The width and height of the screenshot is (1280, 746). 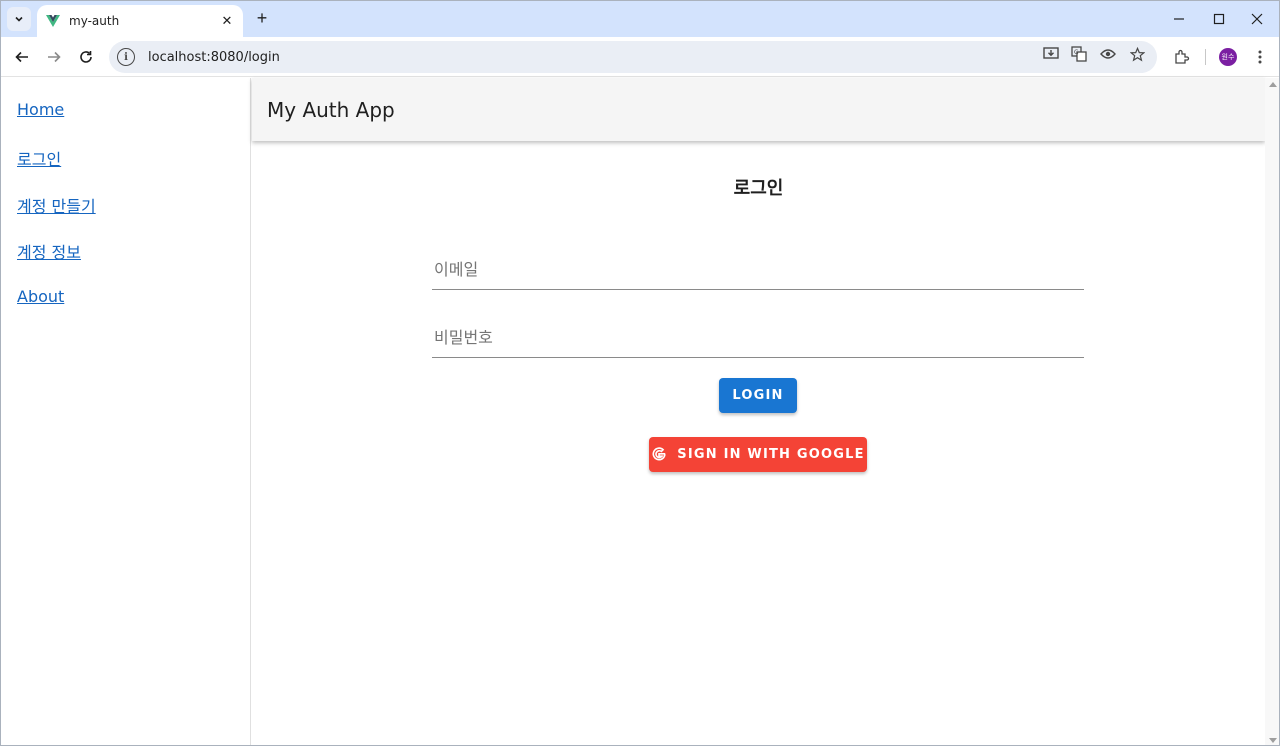 I want to click on browser-tab: my-auth ✕, so click(x=140, y=21).